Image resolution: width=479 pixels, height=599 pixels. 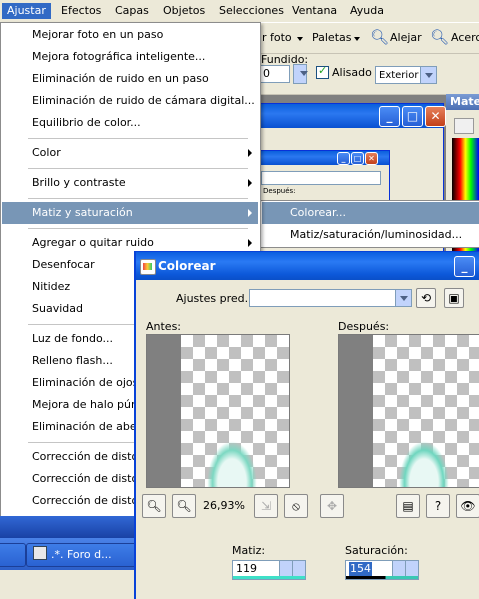 What do you see at coordinates (79, 182) in the screenshot?
I see `menu-item-brillo-label: Brillo y contraste` at bounding box center [79, 182].